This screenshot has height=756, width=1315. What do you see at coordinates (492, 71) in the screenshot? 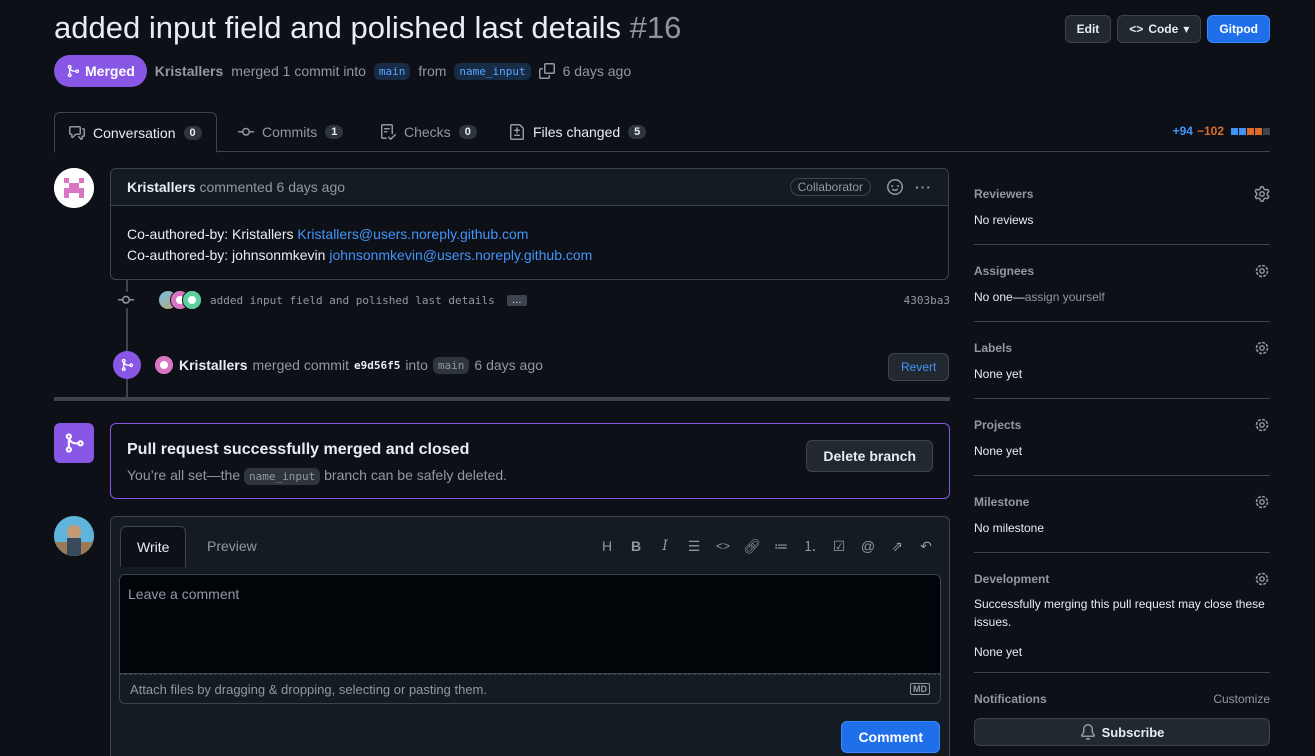
I see `head-branch: name_input` at bounding box center [492, 71].